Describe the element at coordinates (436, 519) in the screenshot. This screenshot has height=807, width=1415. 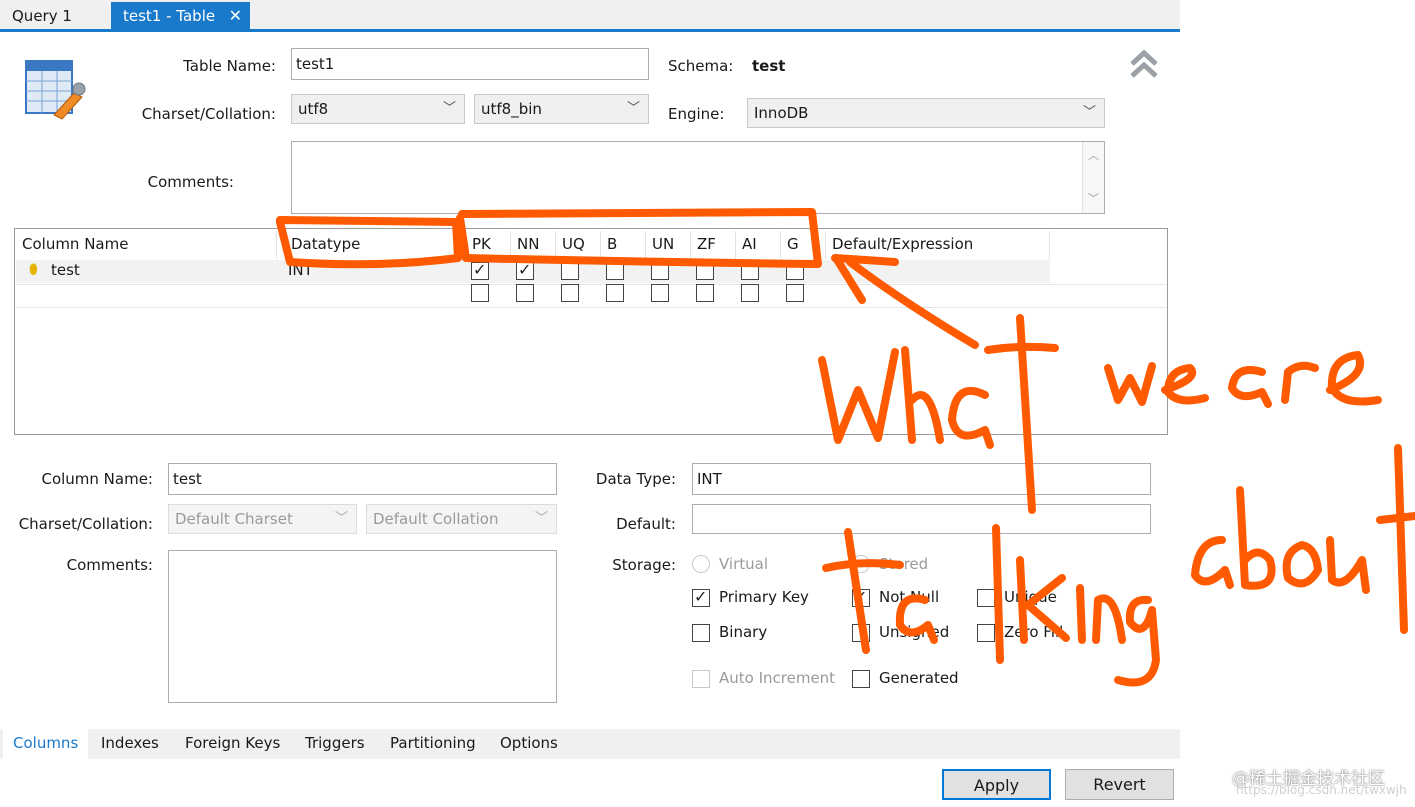
I see `column-collation-select-value: Default Collation` at that location.